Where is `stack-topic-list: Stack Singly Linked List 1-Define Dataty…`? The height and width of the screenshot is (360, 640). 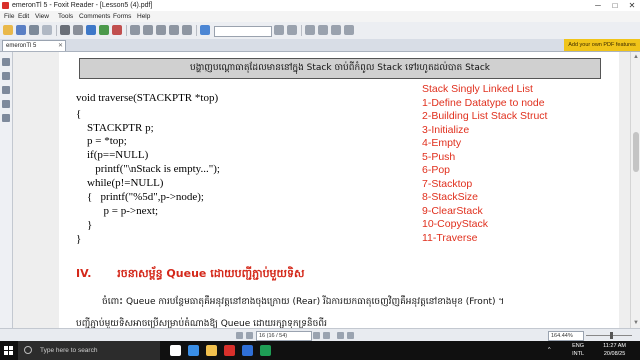 stack-topic-list: Stack Singly Linked List 1-Define Dataty… is located at coordinates (484, 164).